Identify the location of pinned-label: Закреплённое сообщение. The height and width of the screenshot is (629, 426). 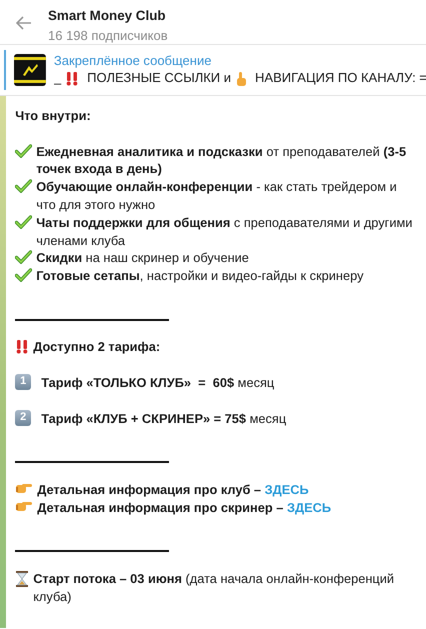
(133, 61).